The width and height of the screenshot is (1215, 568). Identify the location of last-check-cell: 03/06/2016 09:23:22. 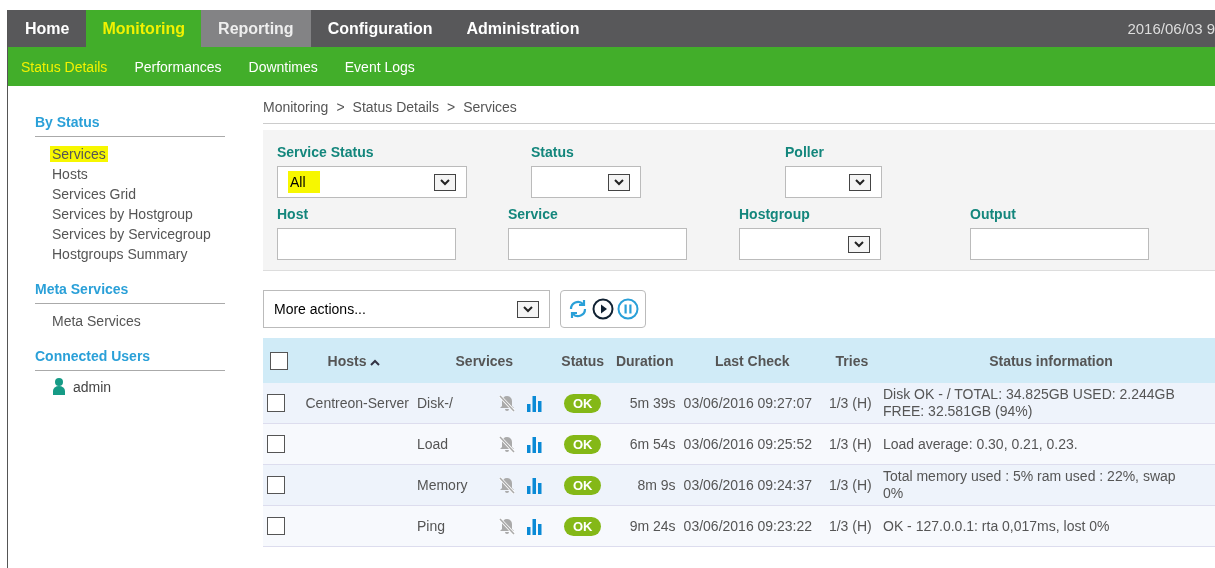
(752, 526).